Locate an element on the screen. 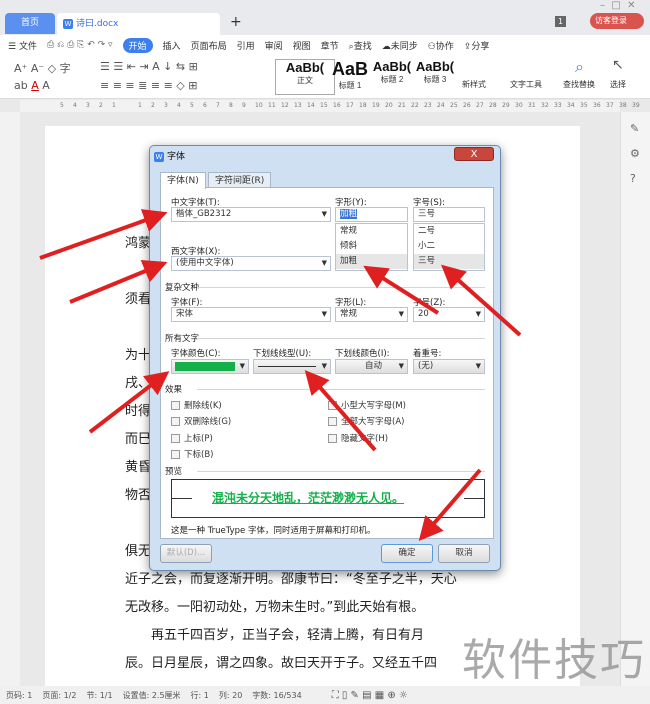 The image size is (650, 704). ruler-tick: 38 is located at coordinates (623, 105).